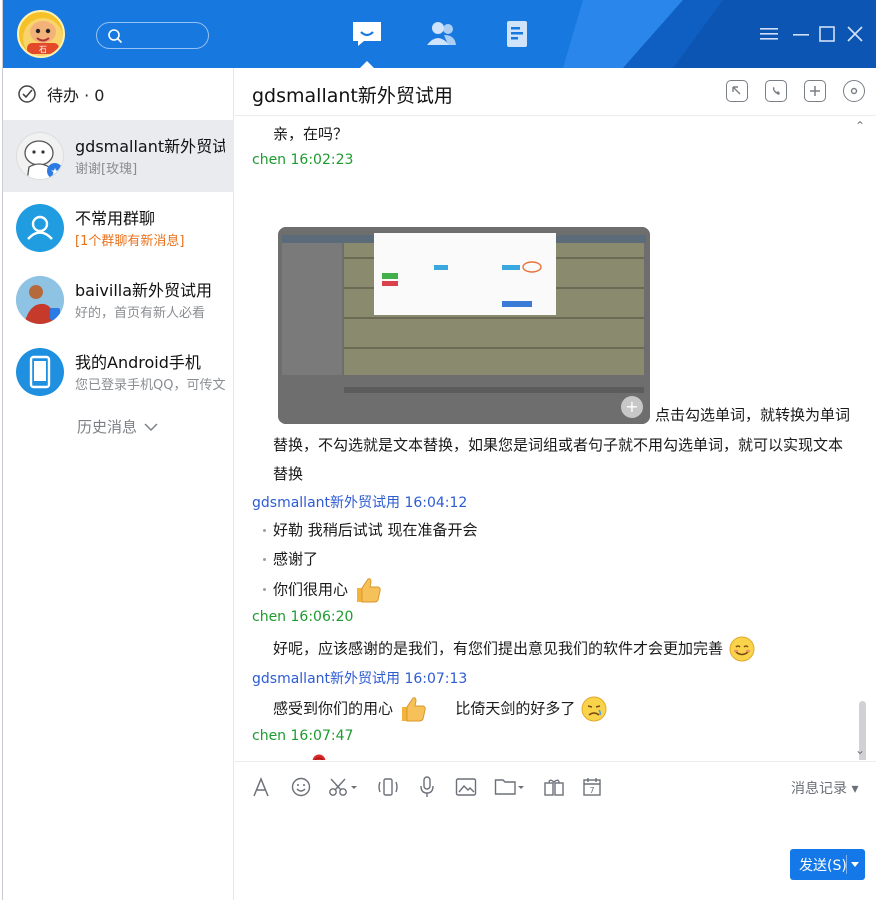 This screenshot has width=876, height=900. I want to click on conversation-item: 不常用群聊 [1个群聊有新消息], so click(118, 228).